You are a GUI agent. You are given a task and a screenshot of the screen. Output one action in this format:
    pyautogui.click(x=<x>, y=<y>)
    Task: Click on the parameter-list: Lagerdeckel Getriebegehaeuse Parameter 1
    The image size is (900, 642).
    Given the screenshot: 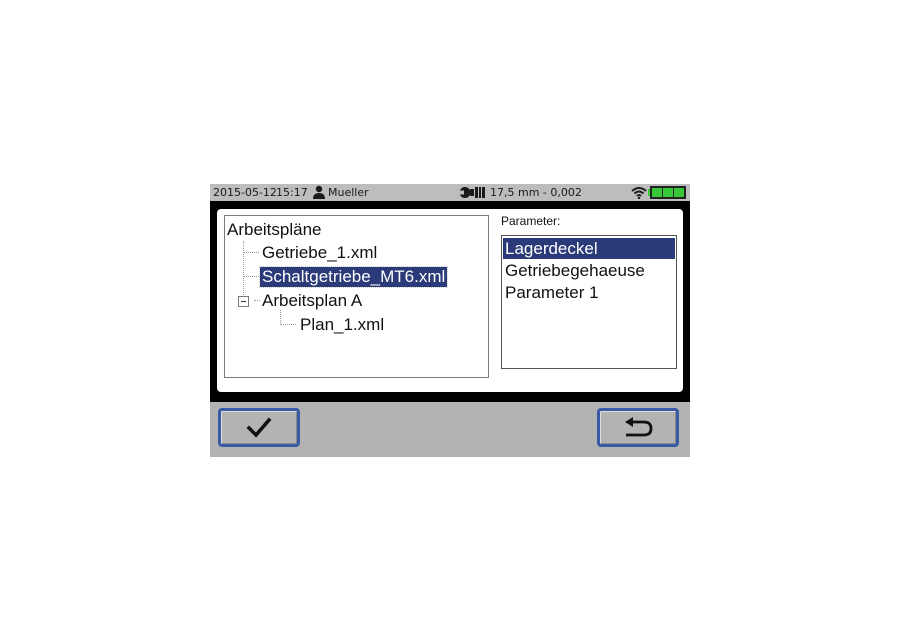 What is the action you would take?
    pyautogui.click(x=589, y=302)
    